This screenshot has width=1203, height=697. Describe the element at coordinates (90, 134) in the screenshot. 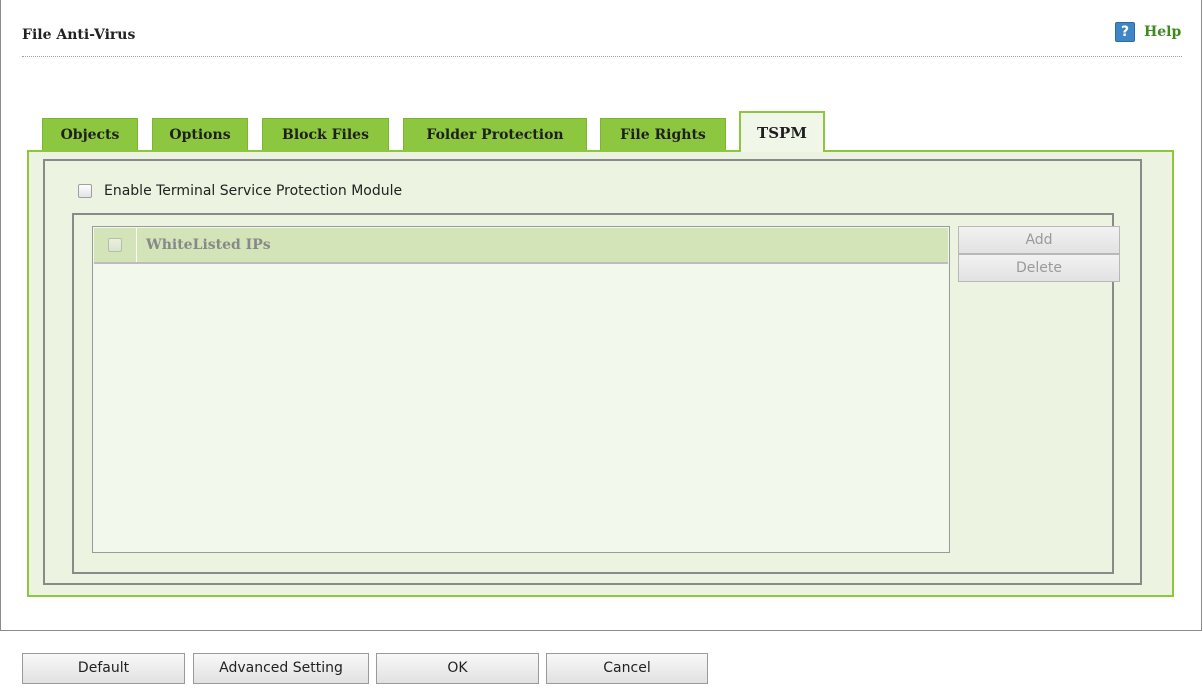

I see `tab-objects: Objects` at that location.